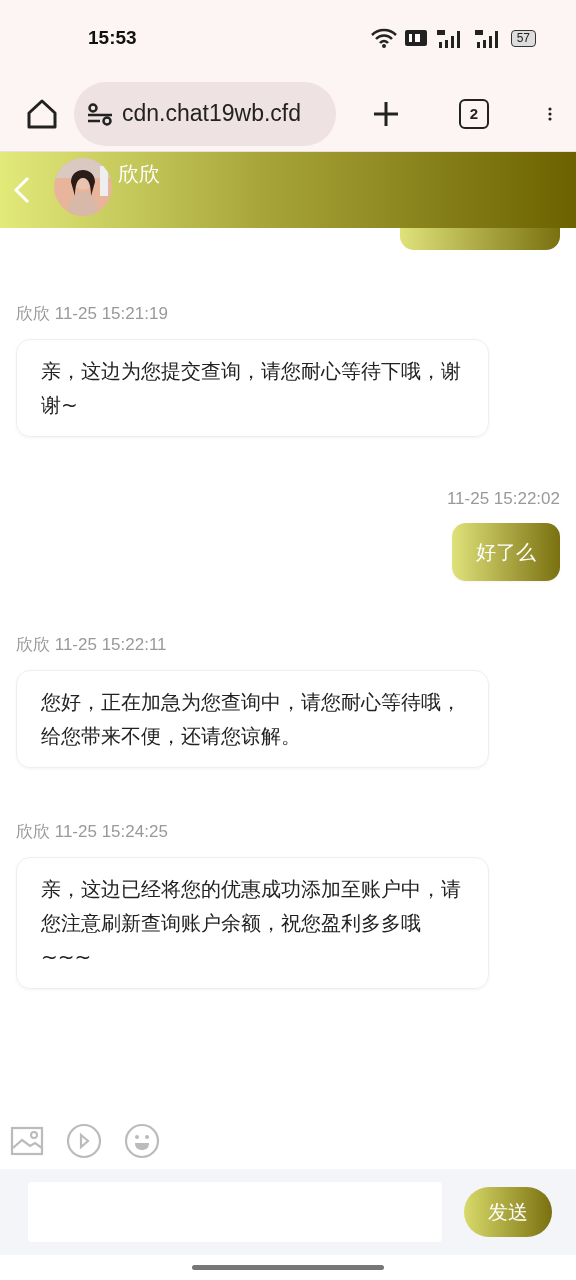 This screenshot has width=576, height=1280. Describe the element at coordinates (523, 38) in the screenshot. I see `battery-level: 57` at that location.